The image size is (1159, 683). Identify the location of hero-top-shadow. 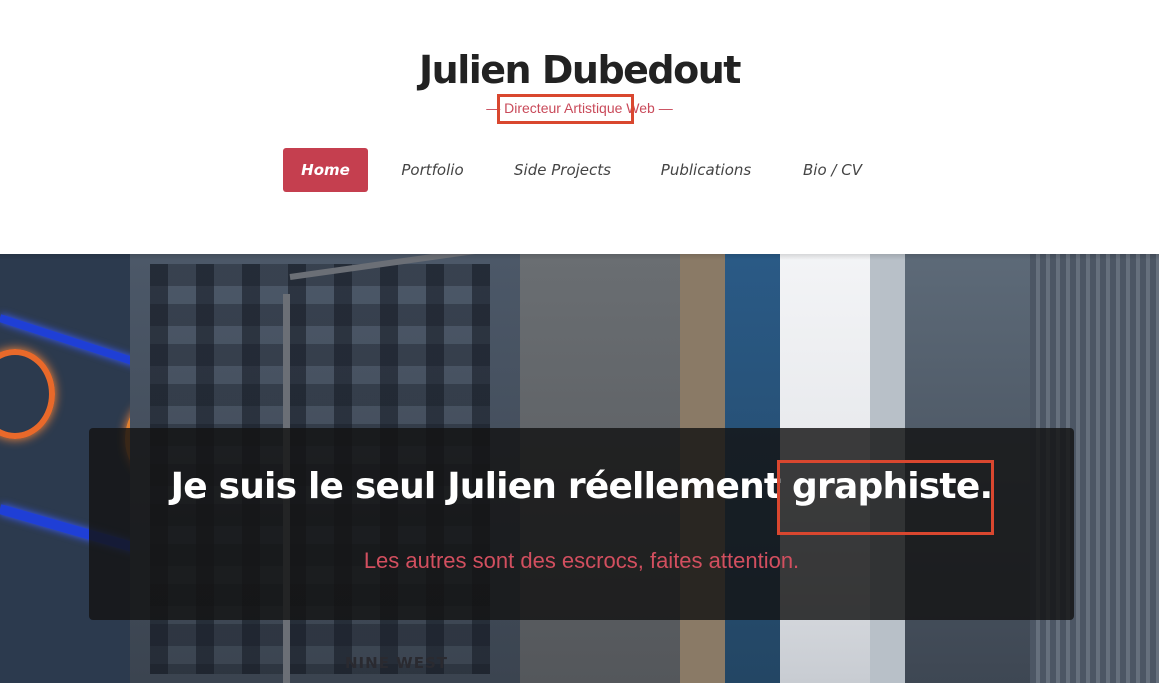
(579, 257).